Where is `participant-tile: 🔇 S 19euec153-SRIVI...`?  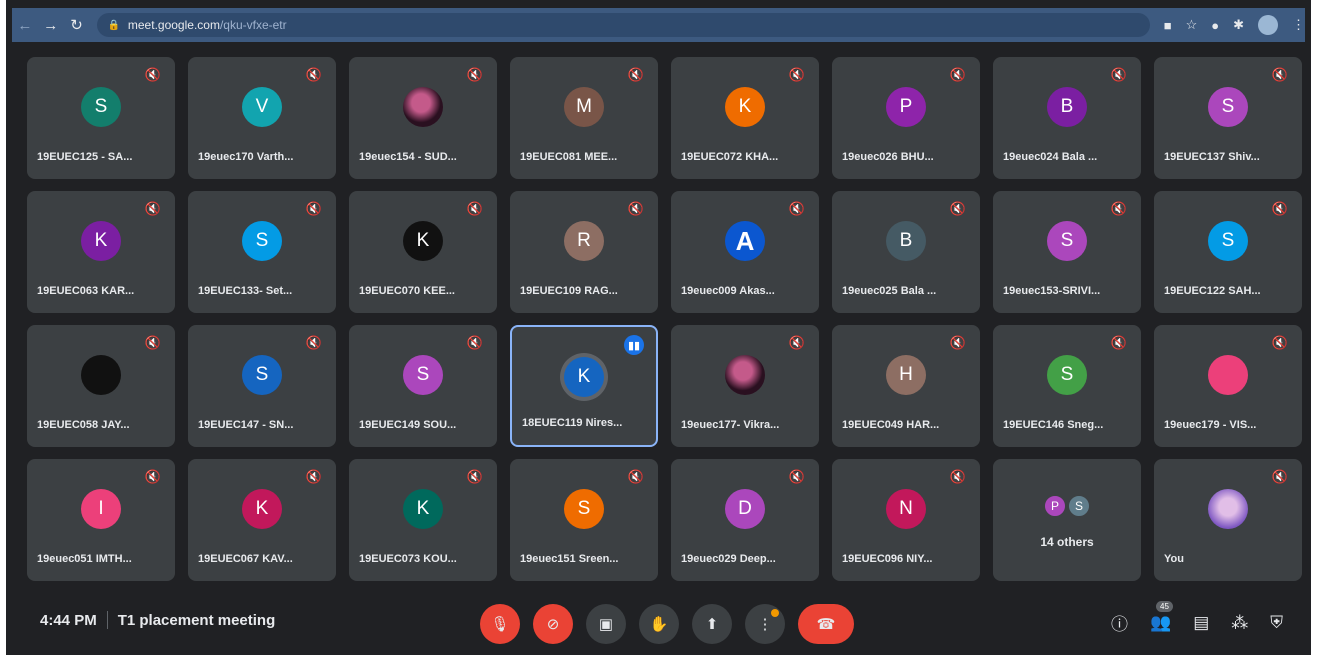
participant-tile: 🔇 S 19euec153-SRIVI... is located at coordinates (1067, 252).